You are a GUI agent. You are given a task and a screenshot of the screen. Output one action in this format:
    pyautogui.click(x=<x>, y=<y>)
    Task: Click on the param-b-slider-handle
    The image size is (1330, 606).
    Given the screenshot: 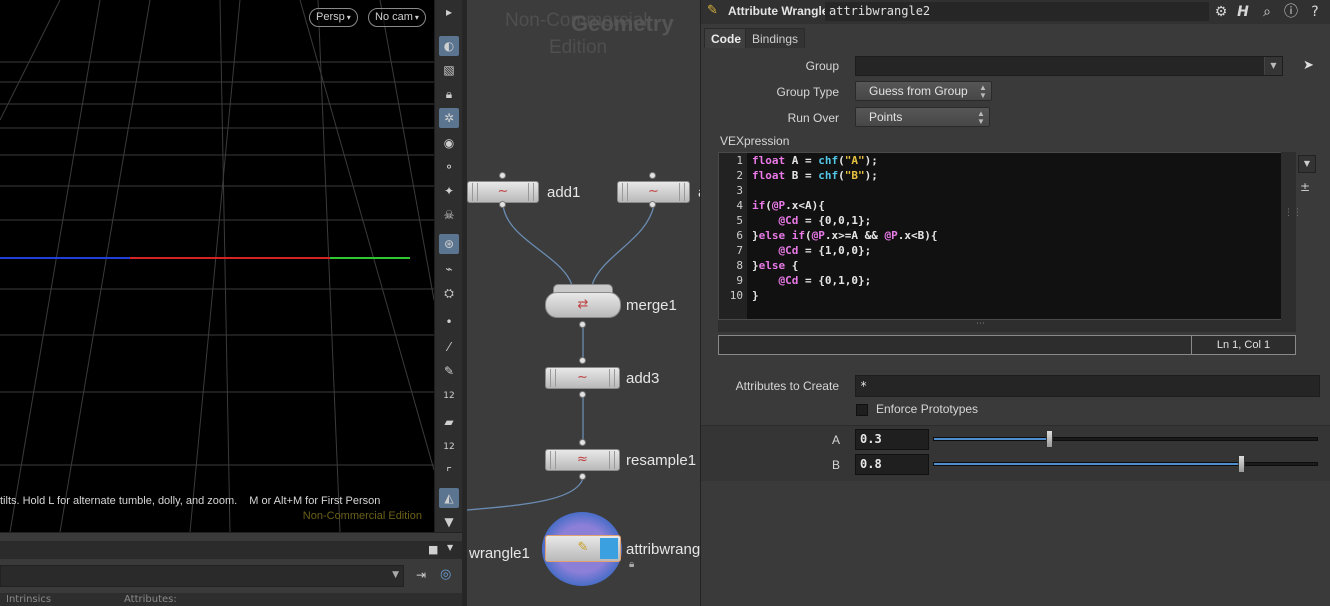 What is the action you would take?
    pyautogui.click(x=1241, y=464)
    